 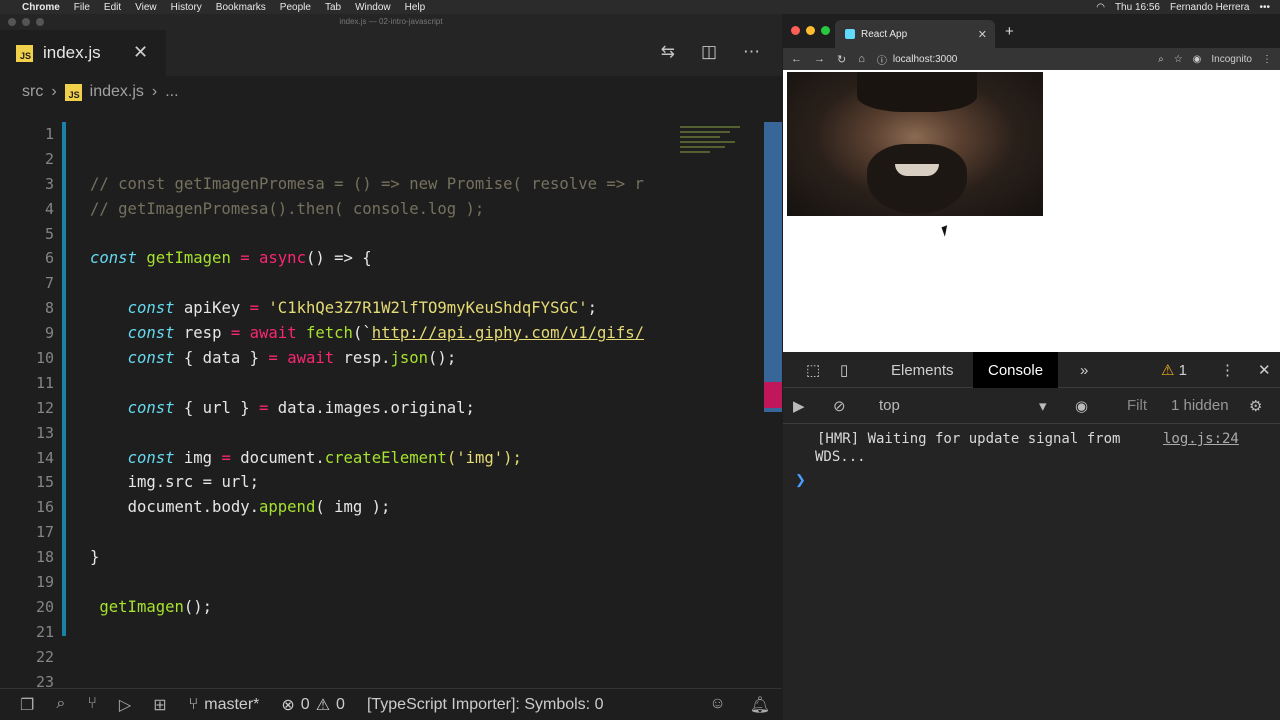 What do you see at coordinates (1197, 59) in the screenshot?
I see `incognito-icon: ◉` at bounding box center [1197, 59].